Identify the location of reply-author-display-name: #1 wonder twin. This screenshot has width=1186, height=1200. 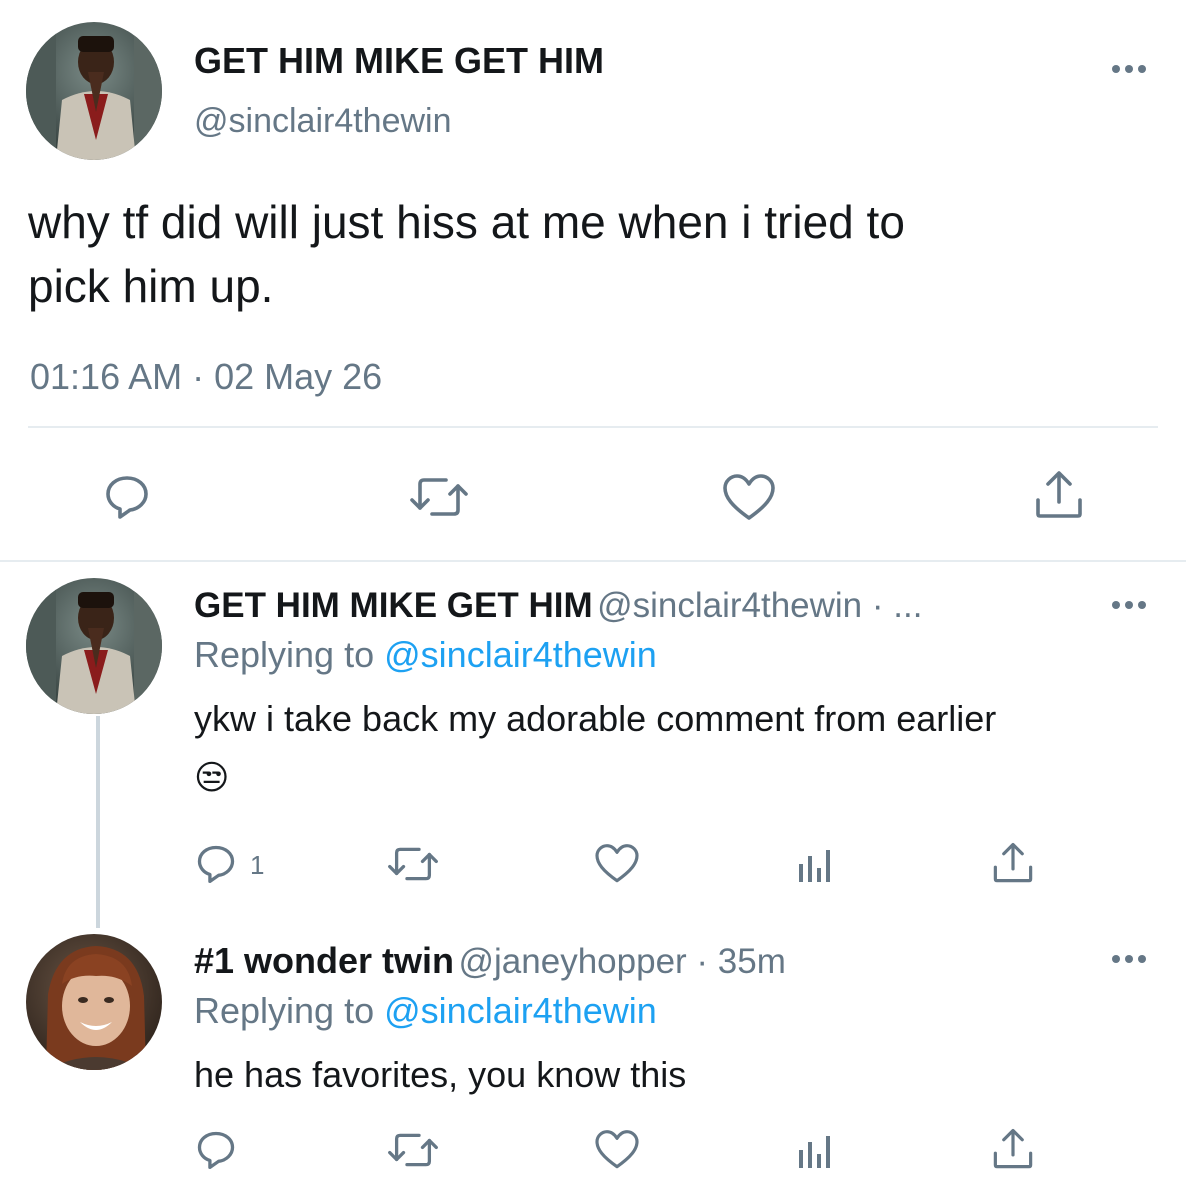
(324, 960).